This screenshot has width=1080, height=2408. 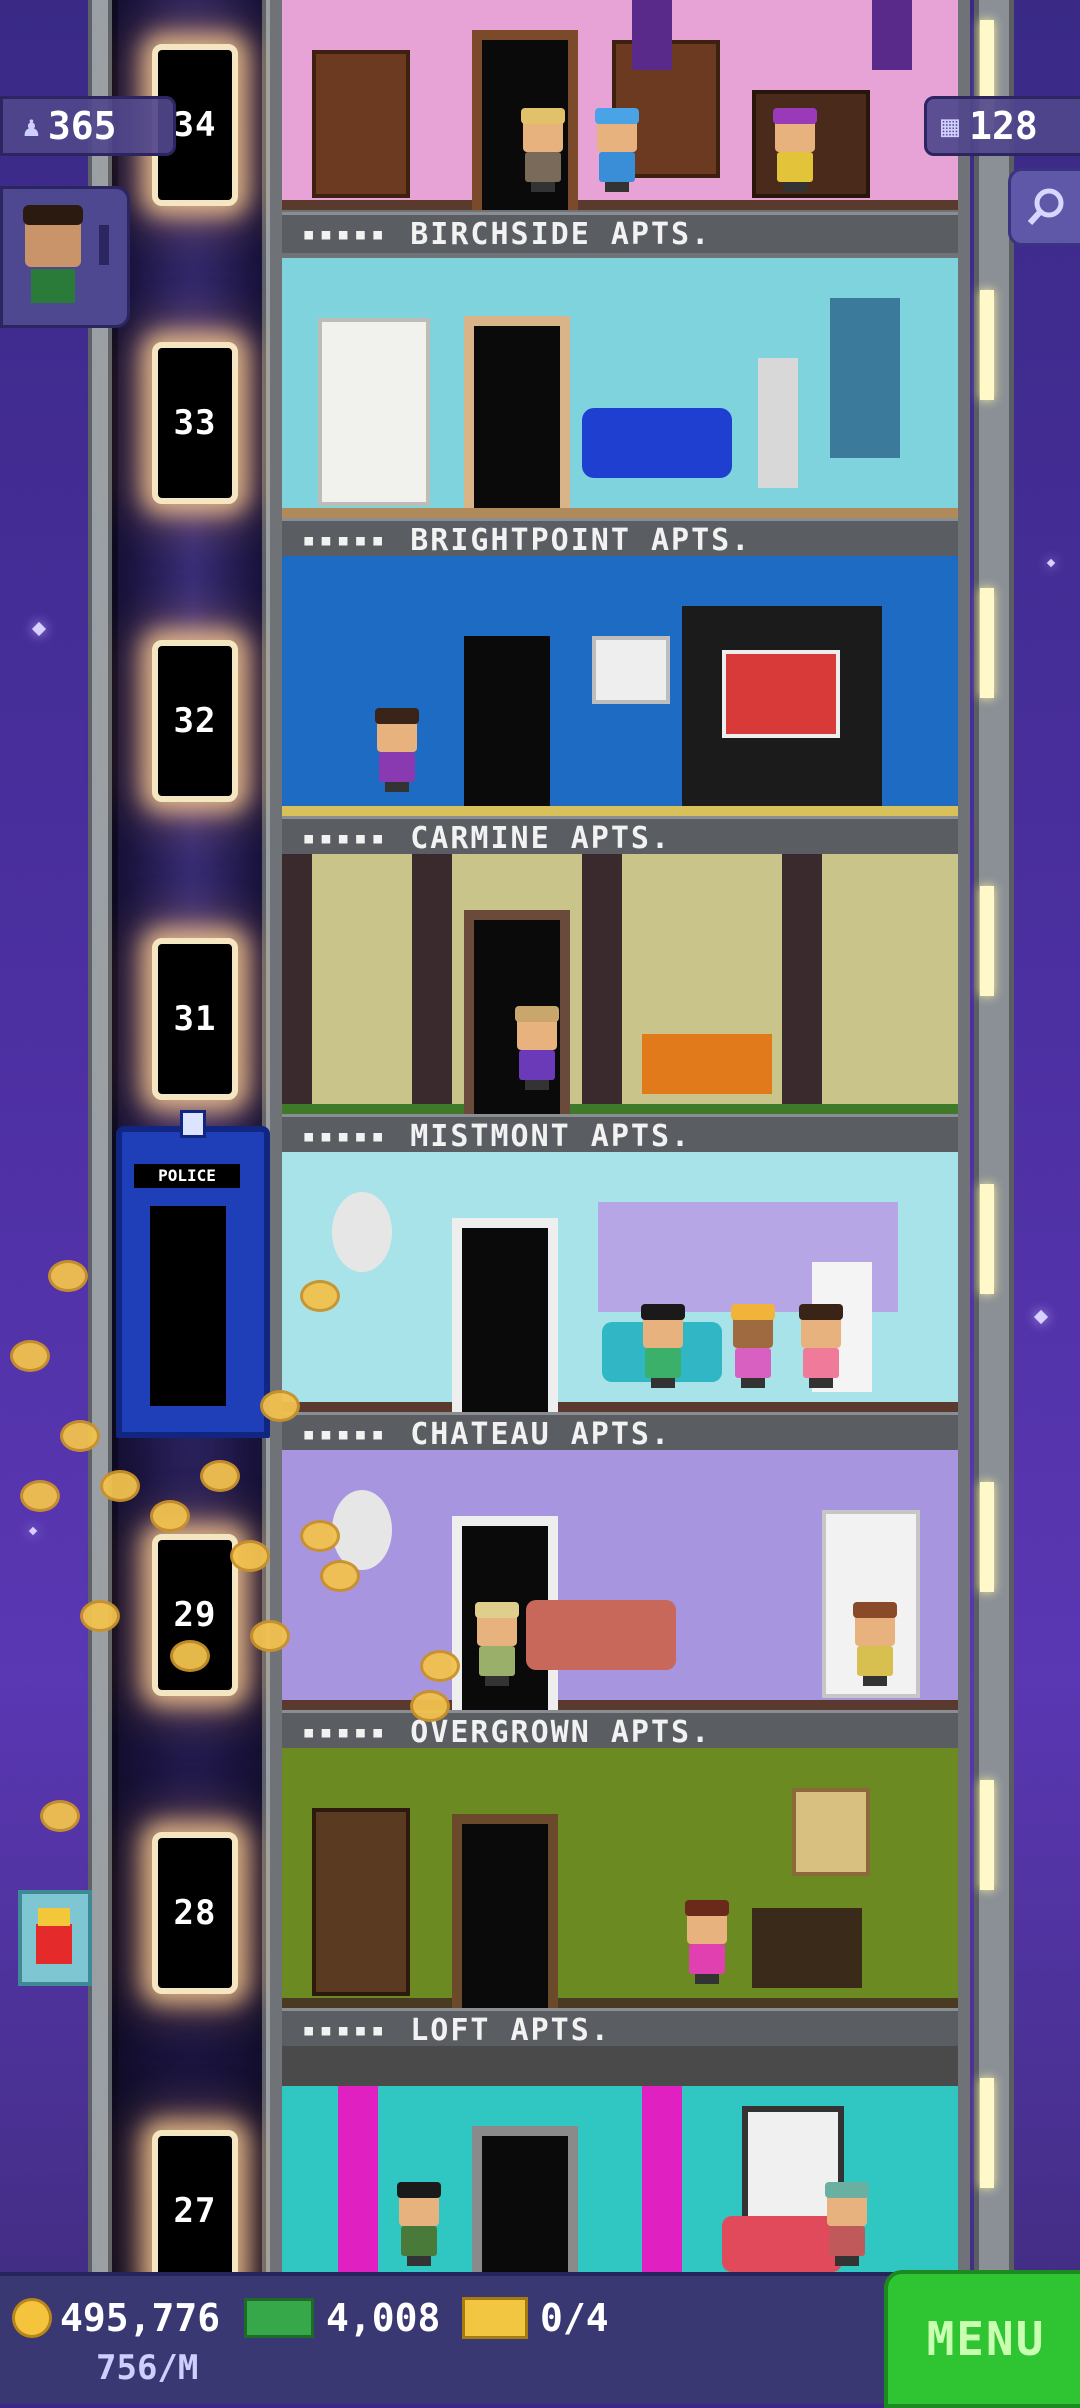 I want to click on floor-name: OVERGROWN APTS., so click(x=561, y=1731).